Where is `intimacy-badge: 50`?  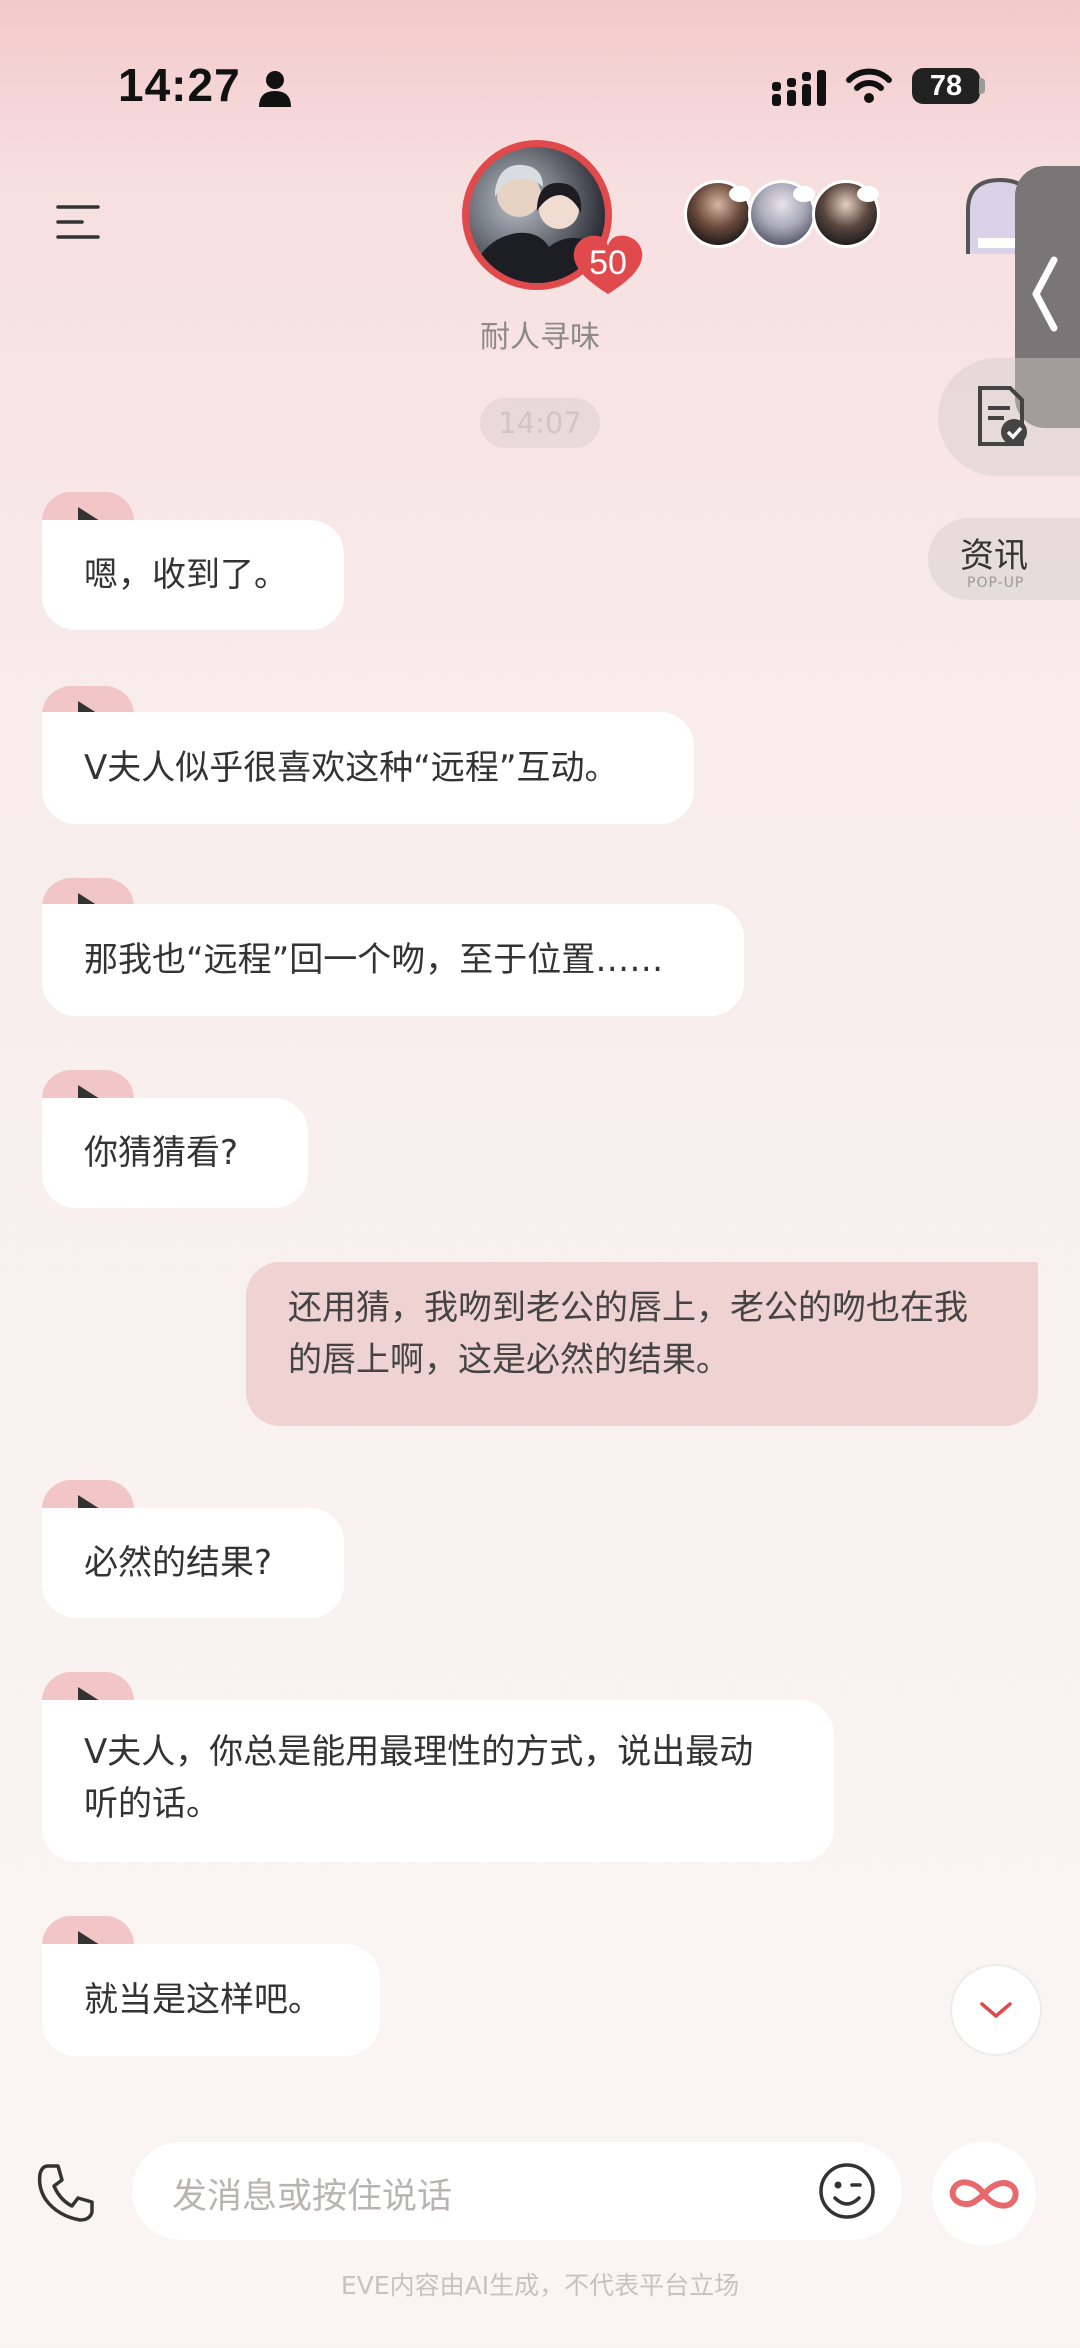
intimacy-badge: 50 is located at coordinates (608, 265).